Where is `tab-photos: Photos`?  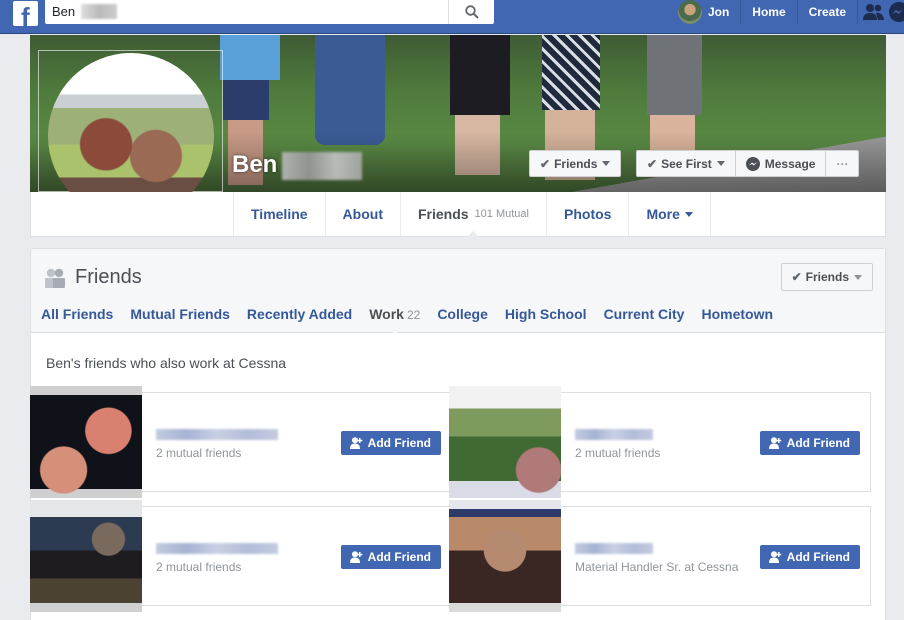
tab-photos: Photos is located at coordinates (587, 214).